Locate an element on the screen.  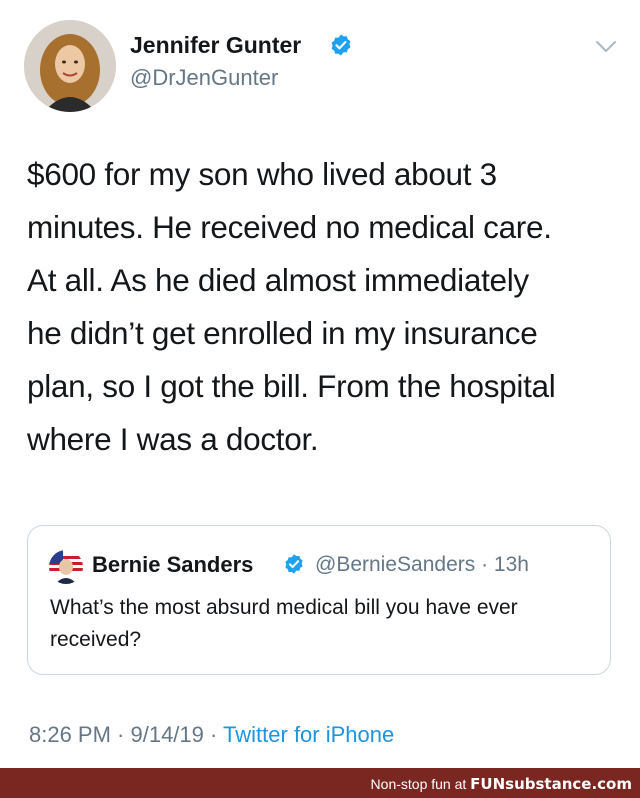
quoted-author-avatar is located at coordinates (66, 567).